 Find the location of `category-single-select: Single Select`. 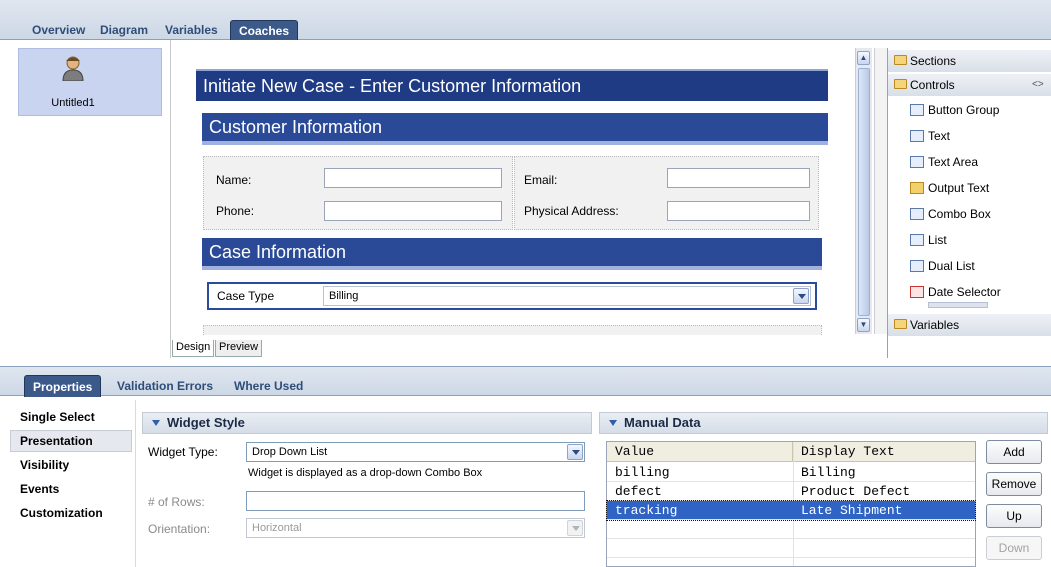

category-single-select: Single Select is located at coordinates (57, 417).